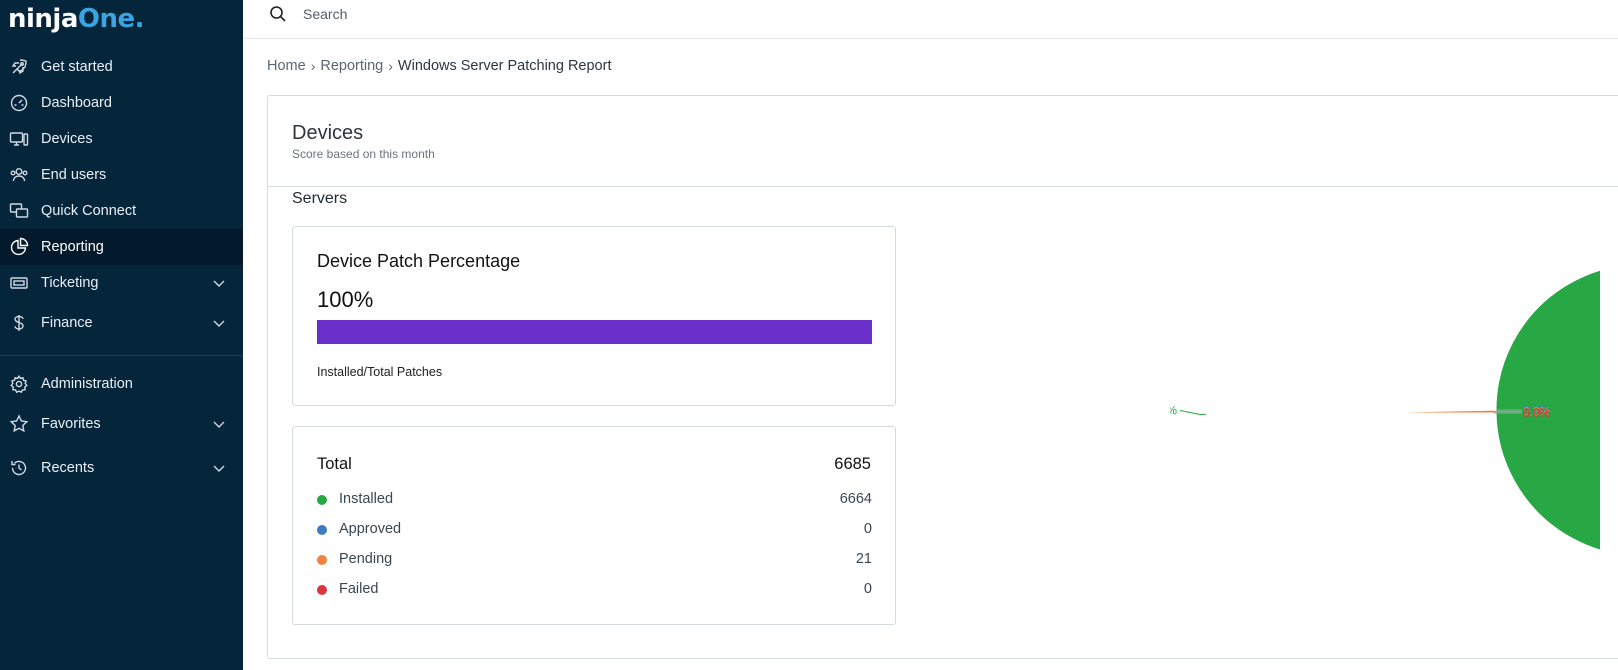  Describe the element at coordinates (19, 323) in the screenshot. I see `dollar-icon` at that location.